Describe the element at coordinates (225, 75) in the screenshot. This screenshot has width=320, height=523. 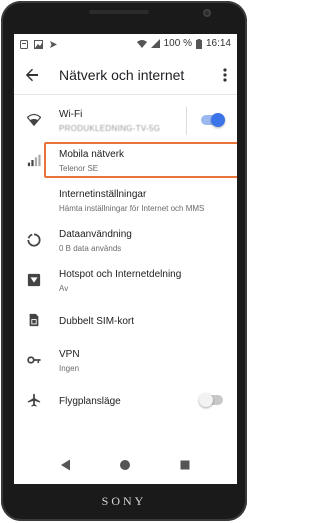
I see `more-vert-icon` at that location.